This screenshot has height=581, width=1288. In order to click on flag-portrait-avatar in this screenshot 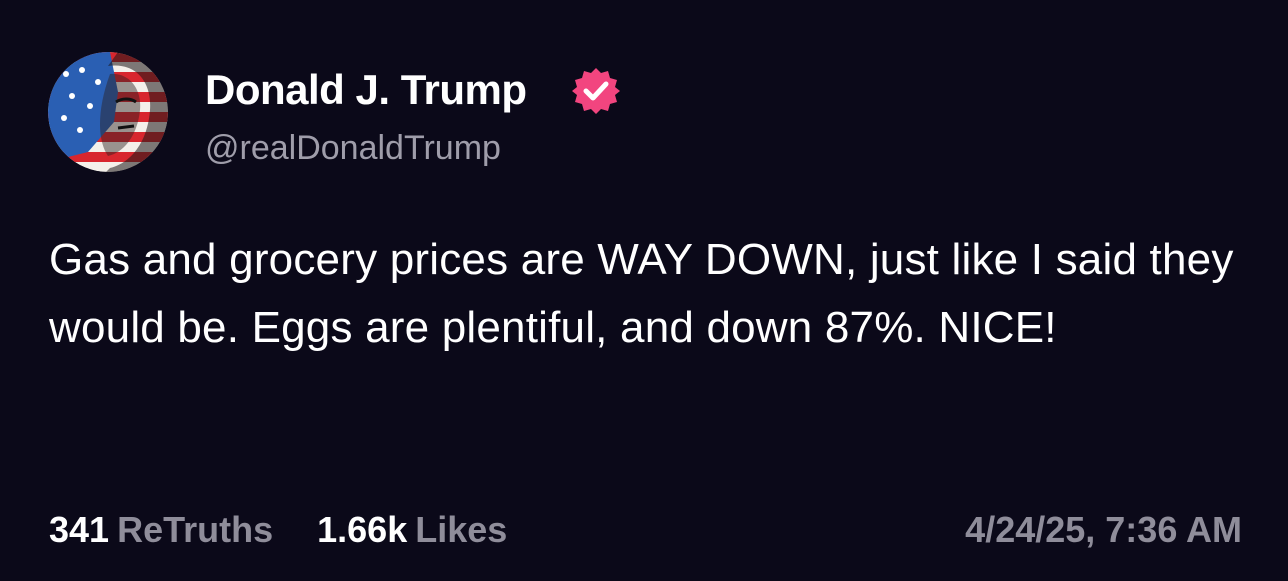, I will do `click(108, 112)`.